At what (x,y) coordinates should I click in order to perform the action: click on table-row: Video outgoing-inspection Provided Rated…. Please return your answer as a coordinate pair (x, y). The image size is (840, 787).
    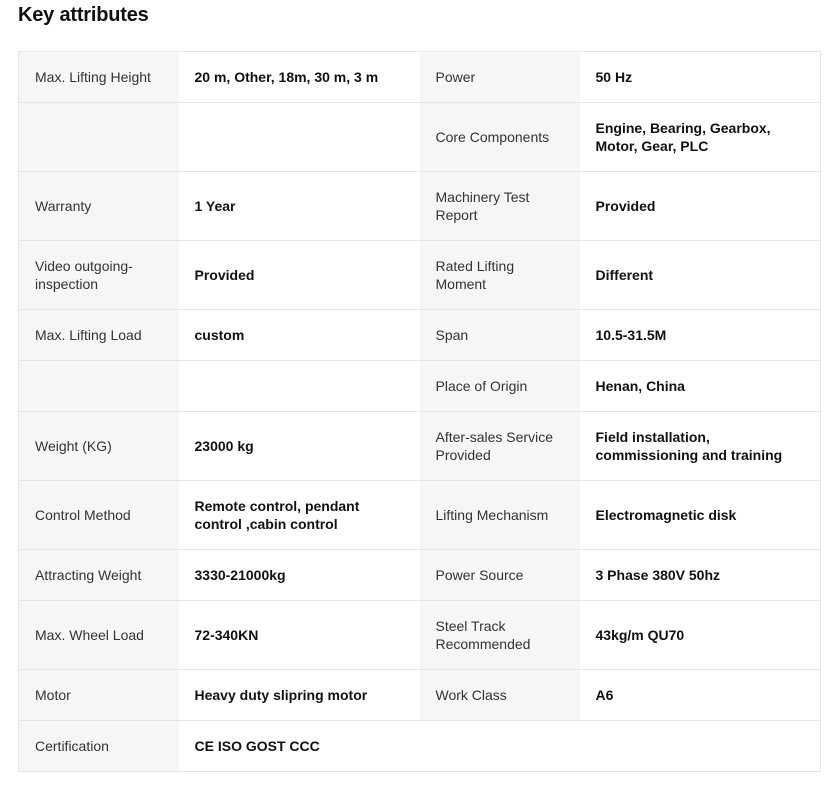
    Looking at the image, I should click on (419, 275).